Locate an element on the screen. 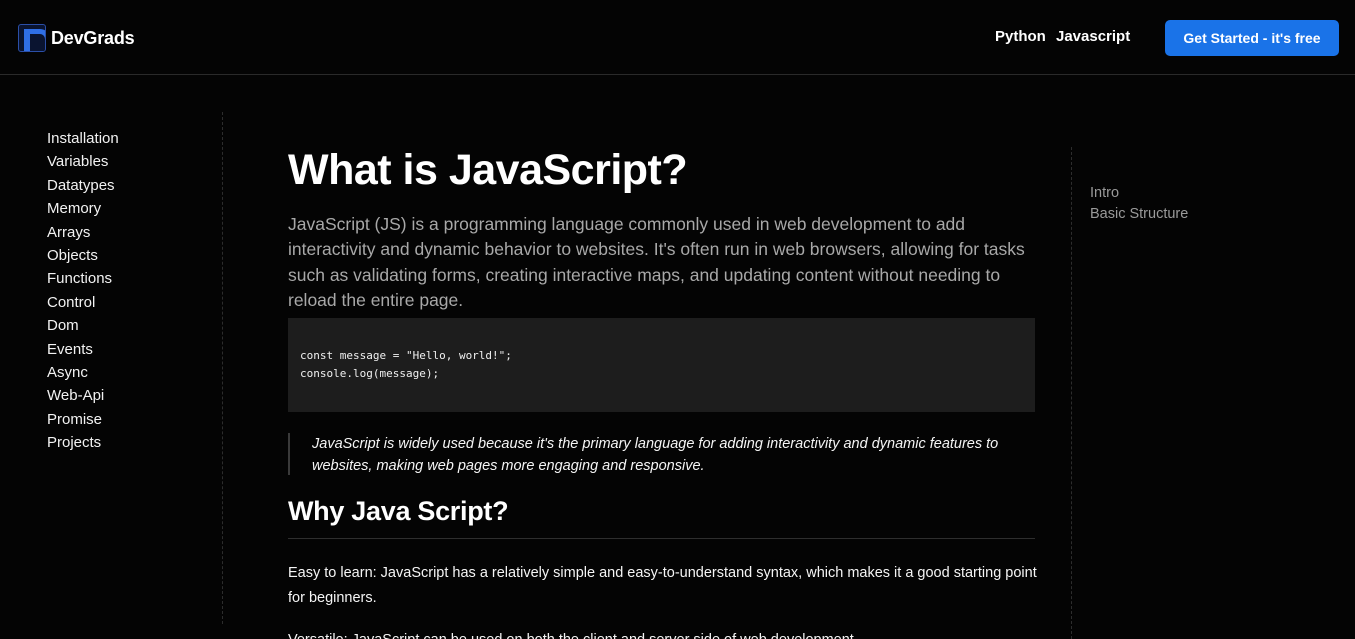 This screenshot has width=1355, height=639. sidebar-item-installation: Installation is located at coordinates (83, 140).